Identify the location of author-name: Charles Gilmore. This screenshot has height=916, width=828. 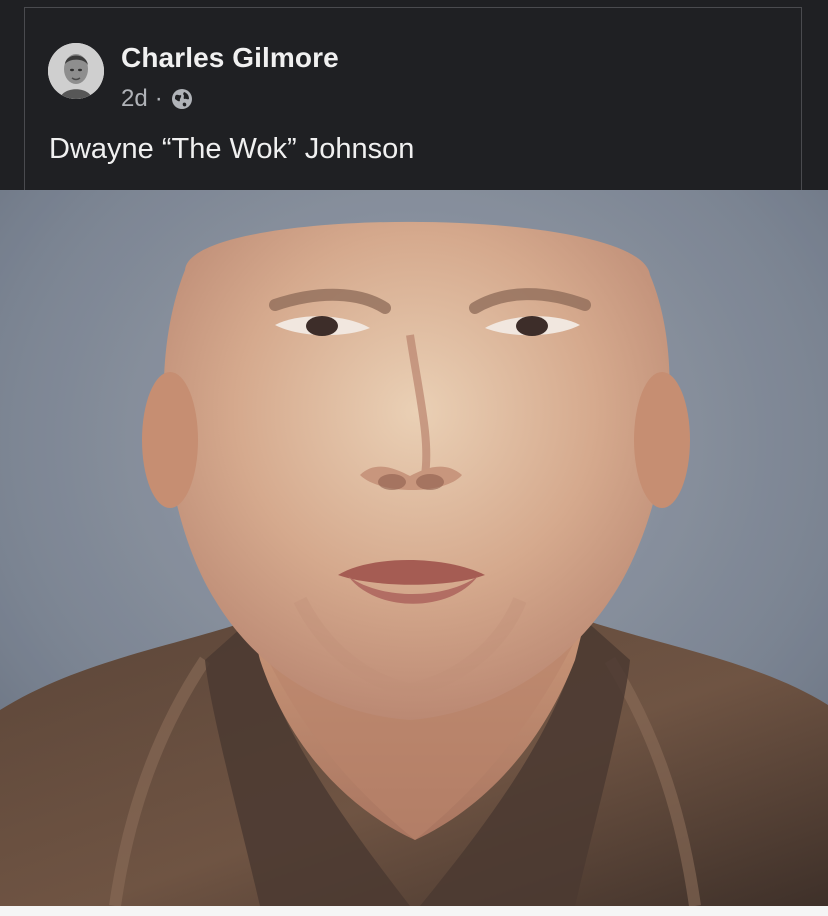
(230, 58).